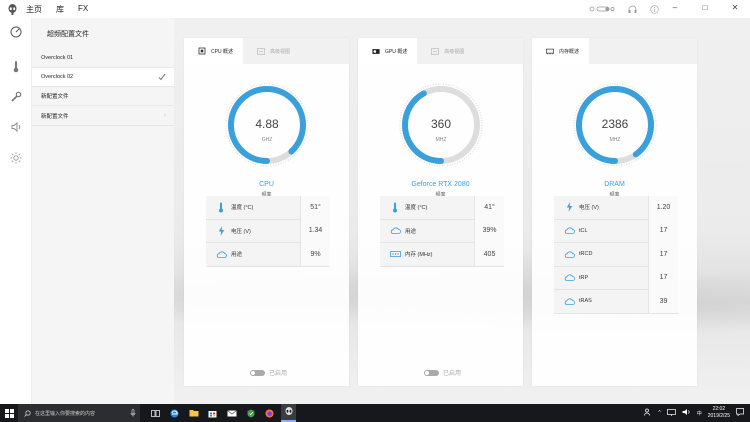 The width and height of the screenshot is (750, 422). I want to click on ime-icon: 中, so click(699, 413).